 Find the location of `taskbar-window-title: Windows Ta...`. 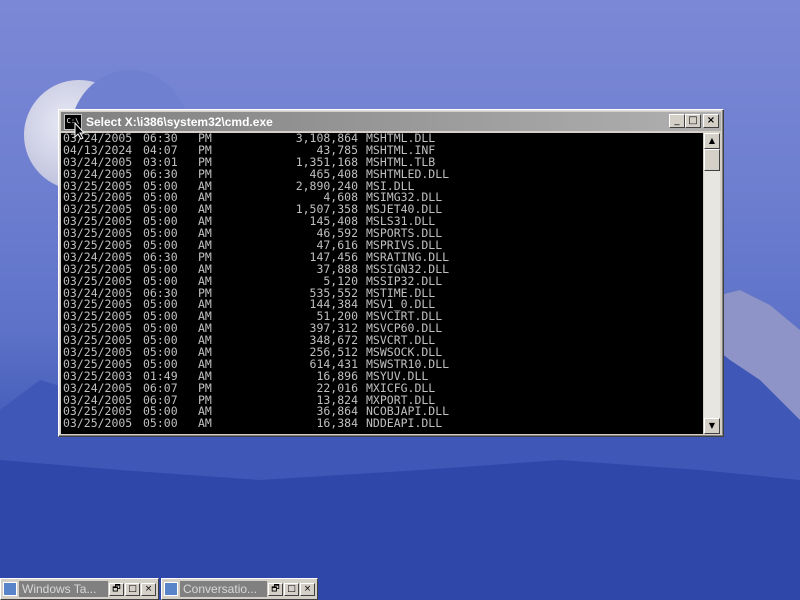

taskbar-window-title: Windows Ta... is located at coordinates (63, 589).